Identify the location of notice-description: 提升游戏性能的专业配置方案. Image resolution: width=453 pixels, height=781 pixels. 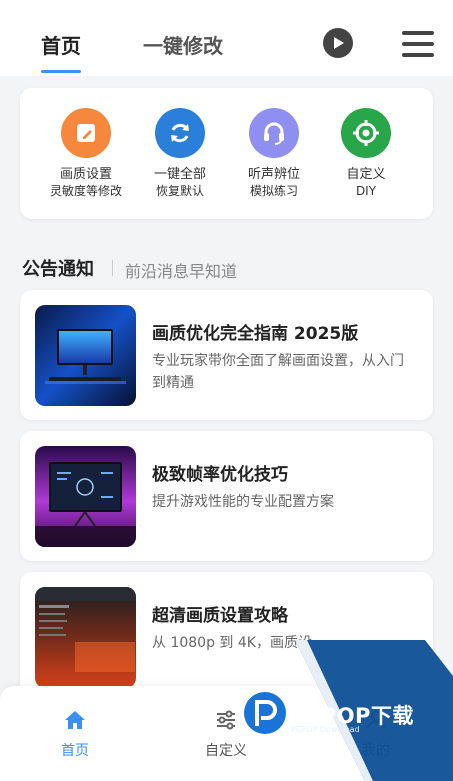
(243, 502).